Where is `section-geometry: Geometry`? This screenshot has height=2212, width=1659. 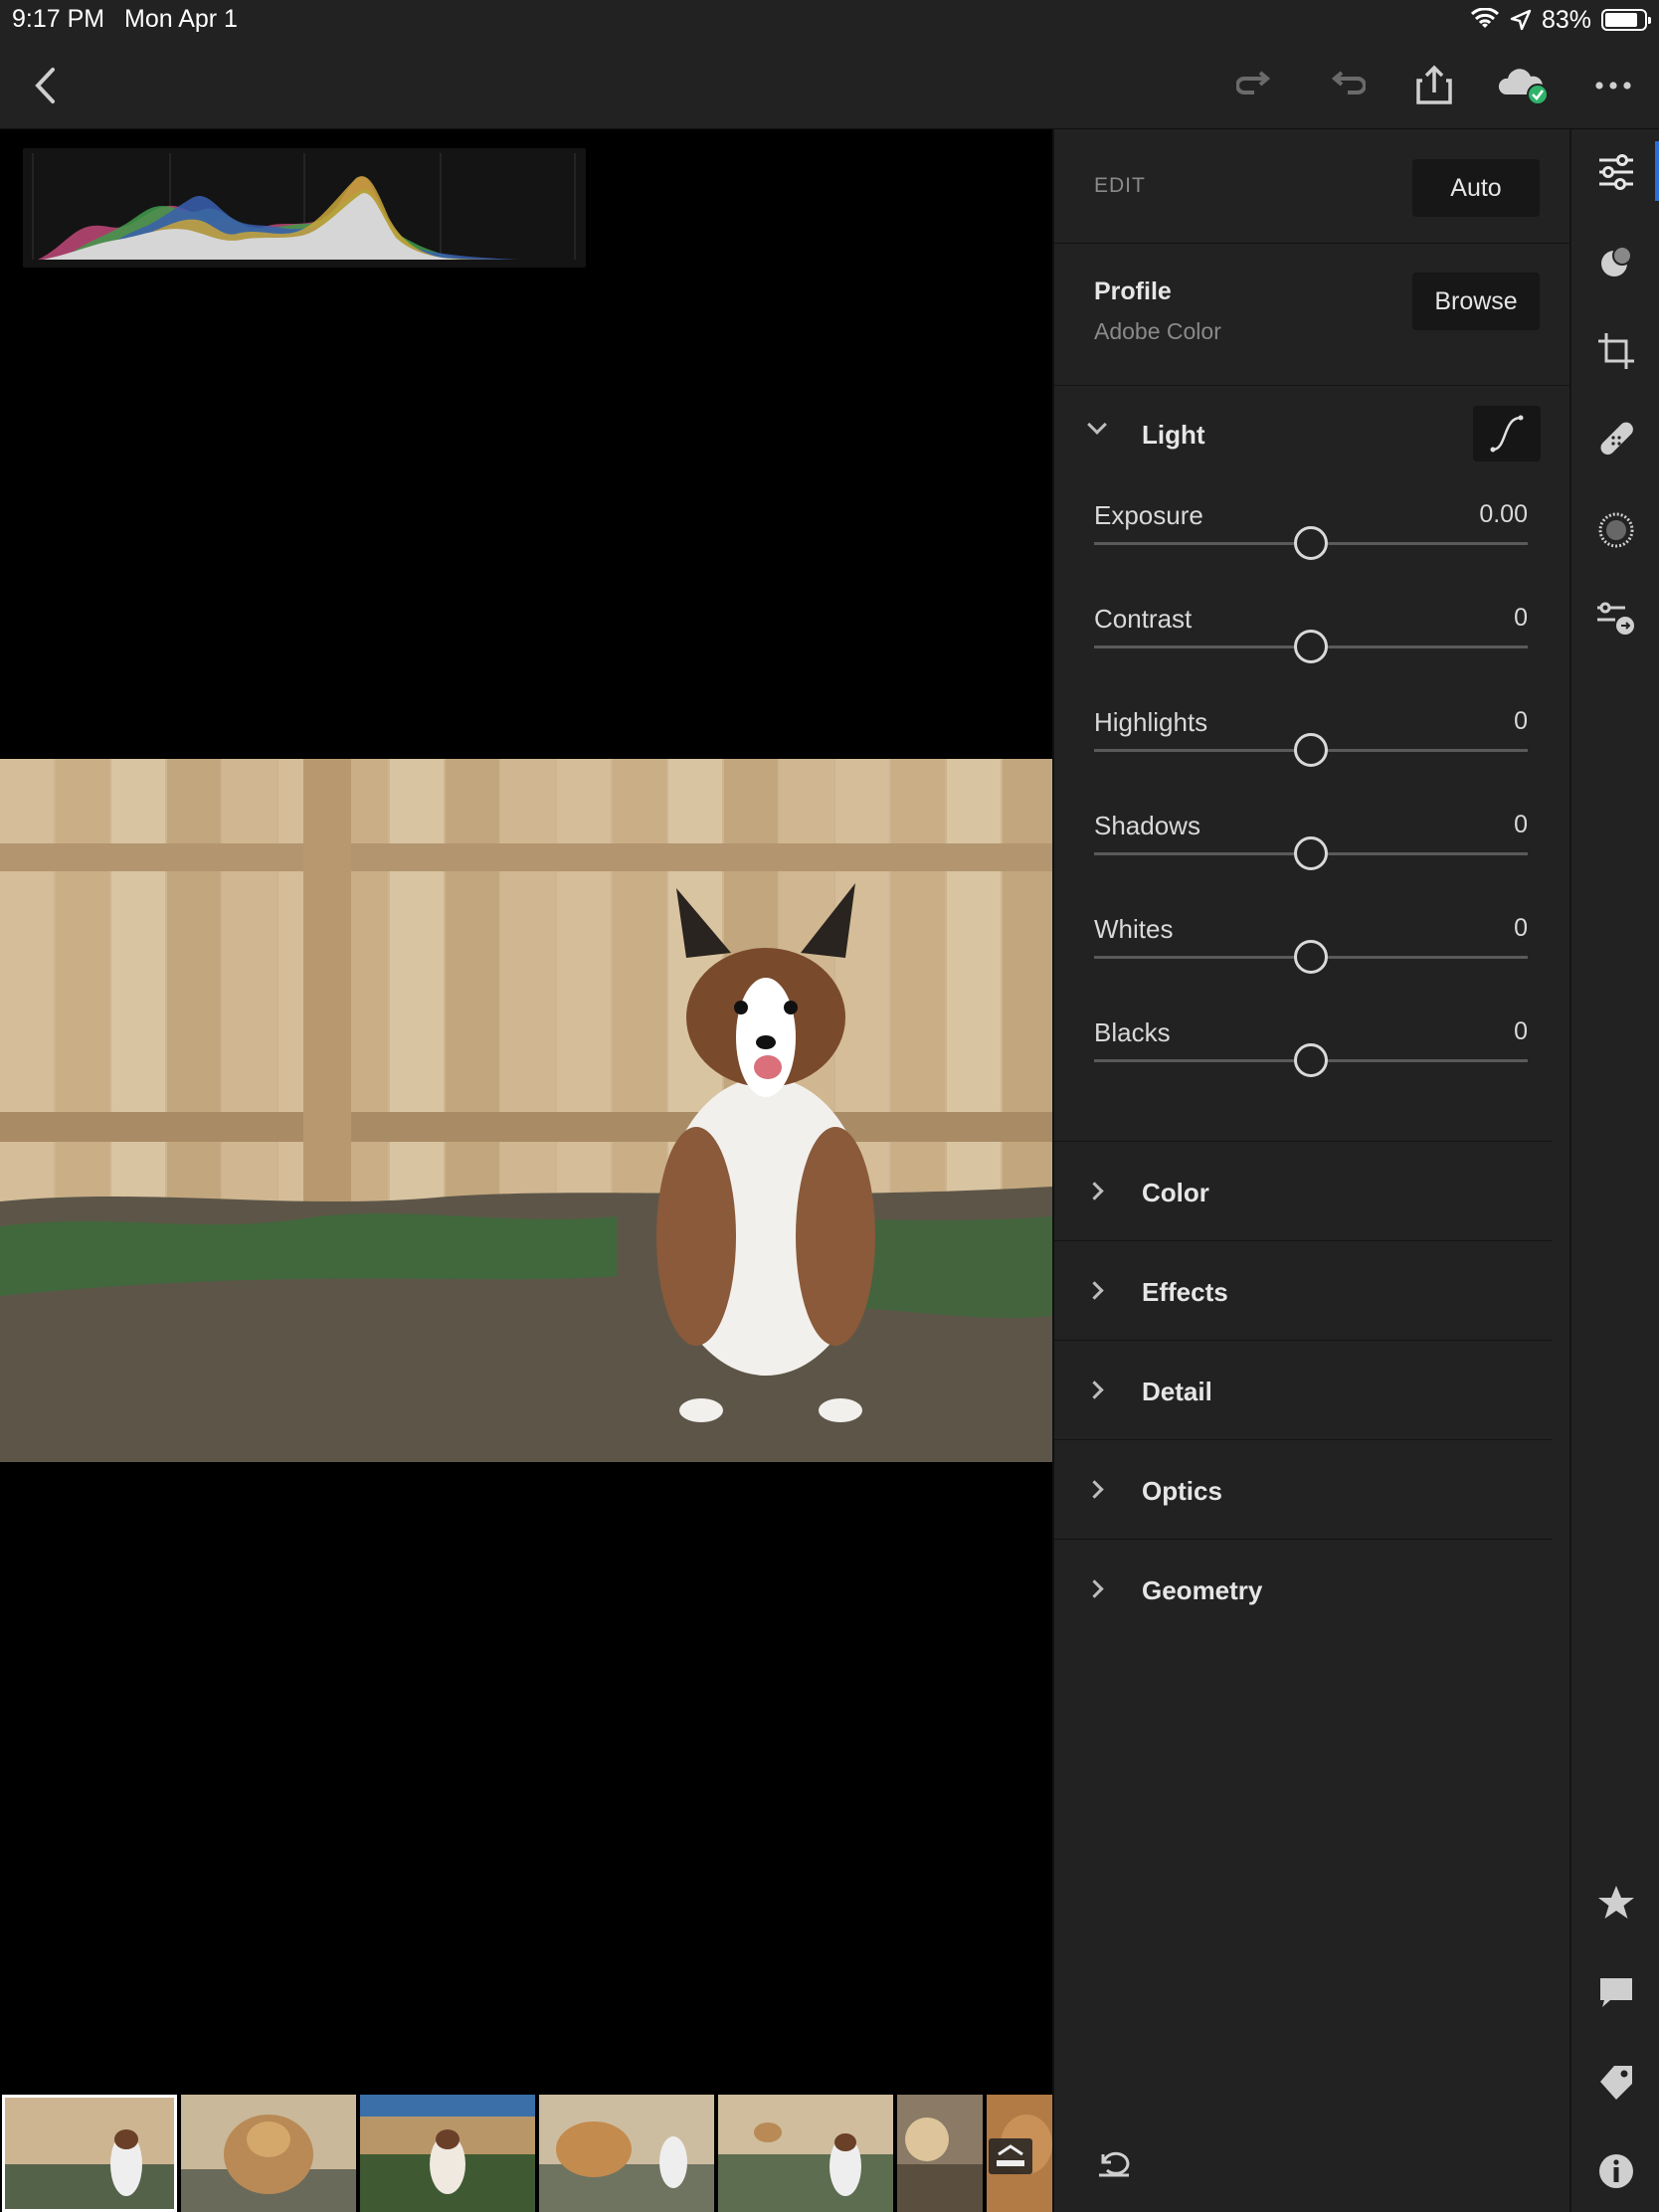
section-geometry: Geometry is located at coordinates (1303, 1588).